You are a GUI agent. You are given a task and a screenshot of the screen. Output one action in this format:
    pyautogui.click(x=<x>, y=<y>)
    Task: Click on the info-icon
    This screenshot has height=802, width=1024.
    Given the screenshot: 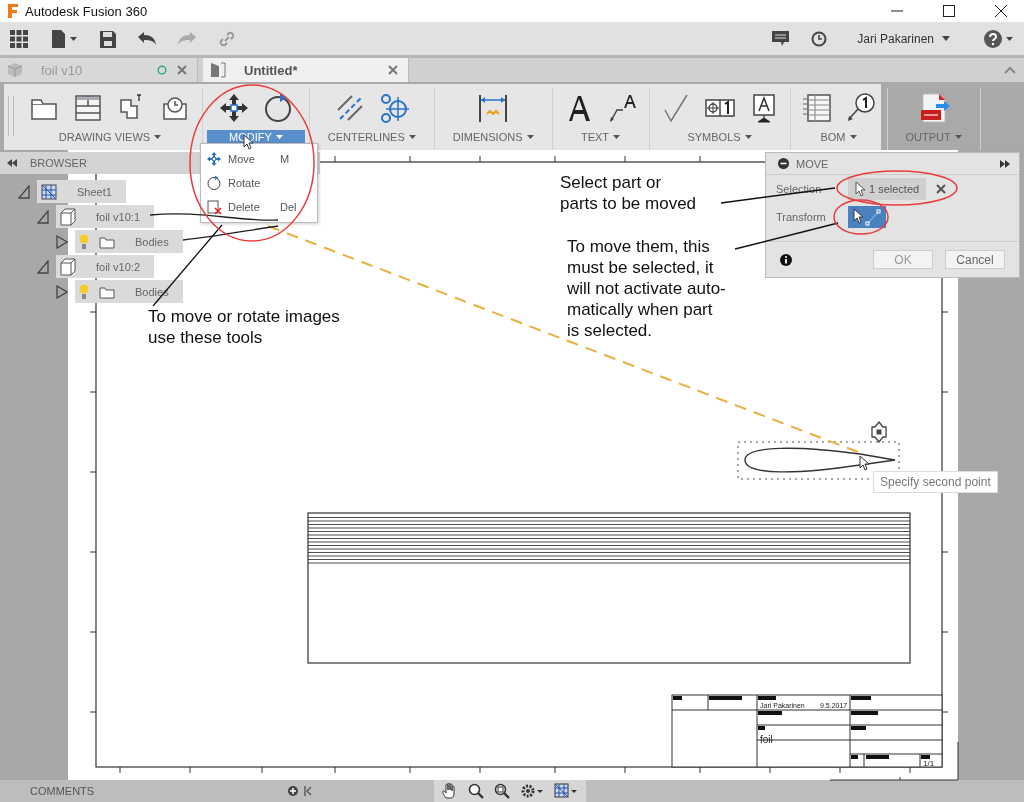 What is the action you would take?
    pyautogui.click(x=786, y=259)
    